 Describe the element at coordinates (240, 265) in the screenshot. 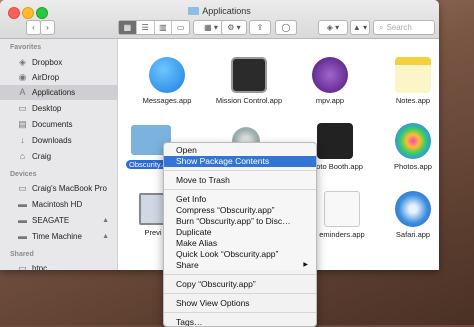

I see `menu-item-share: Share ▶` at that location.